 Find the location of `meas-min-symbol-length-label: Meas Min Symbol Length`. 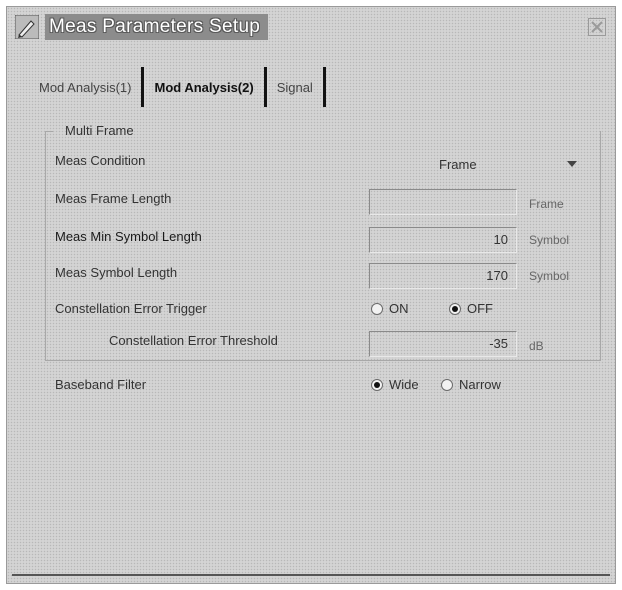

meas-min-symbol-length-label: Meas Min Symbol Length is located at coordinates (128, 236).